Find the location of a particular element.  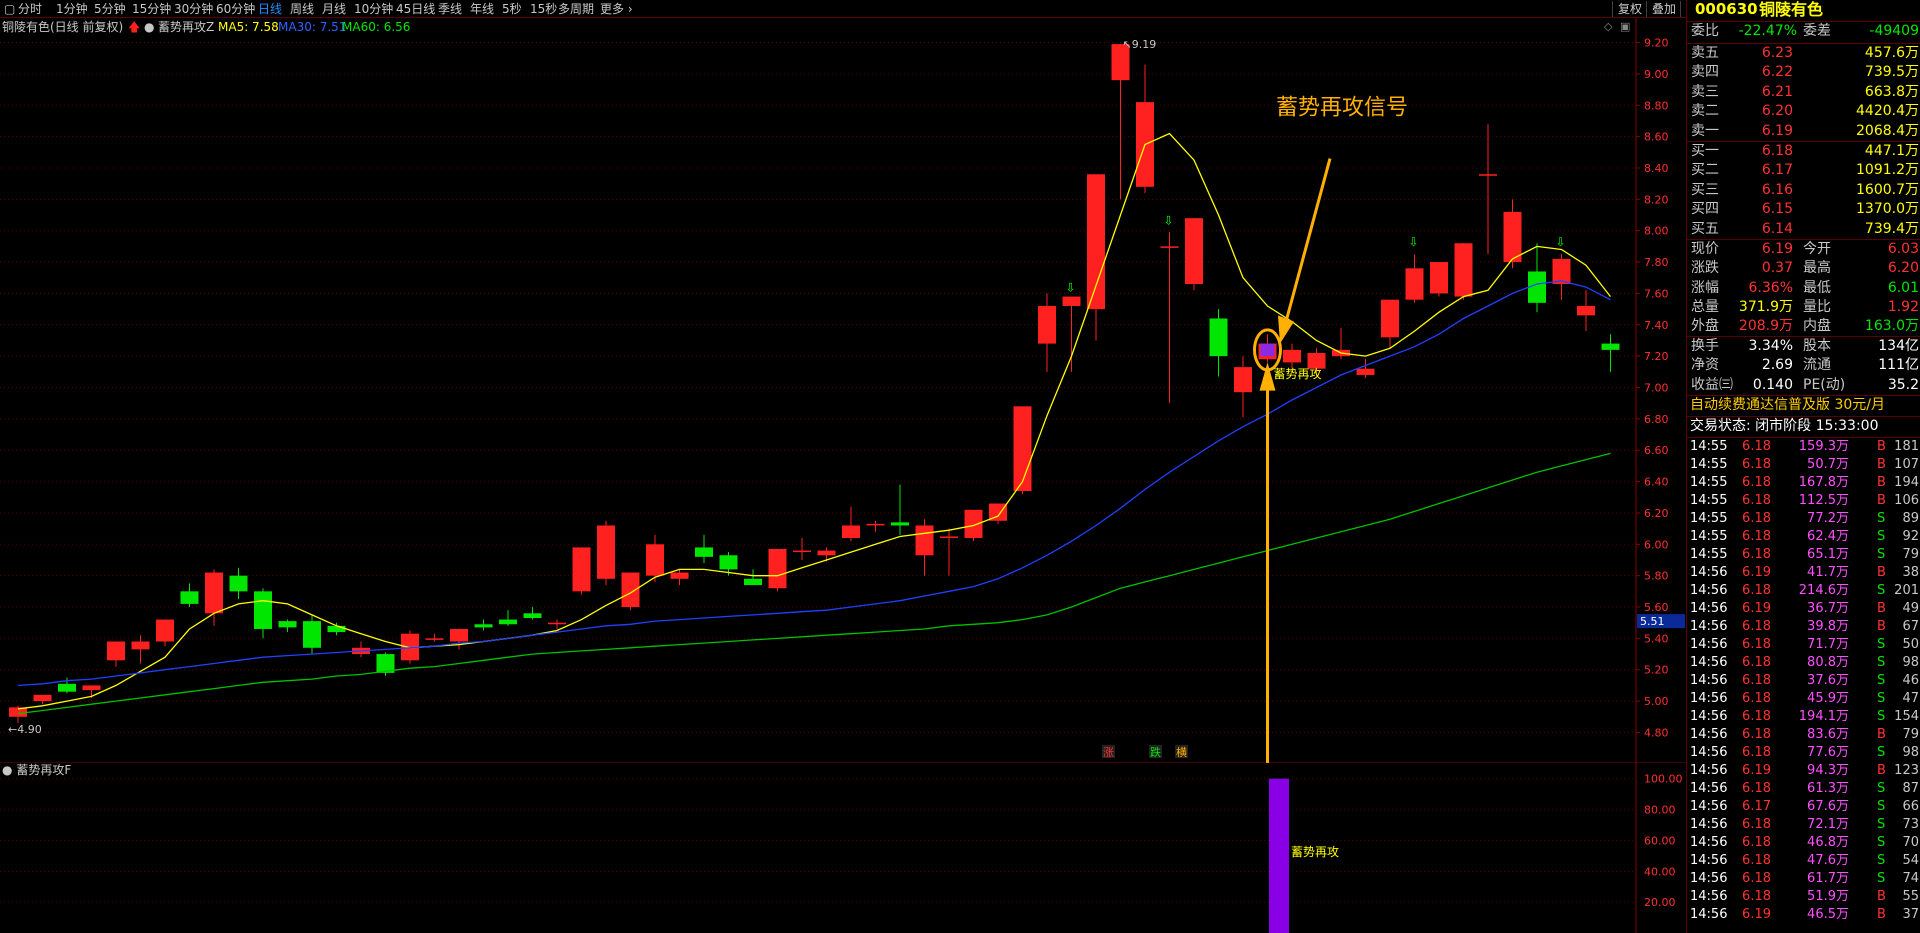

tick-row: 14:56 6.18 80.8万 S 98 is located at coordinates (1803, 663).